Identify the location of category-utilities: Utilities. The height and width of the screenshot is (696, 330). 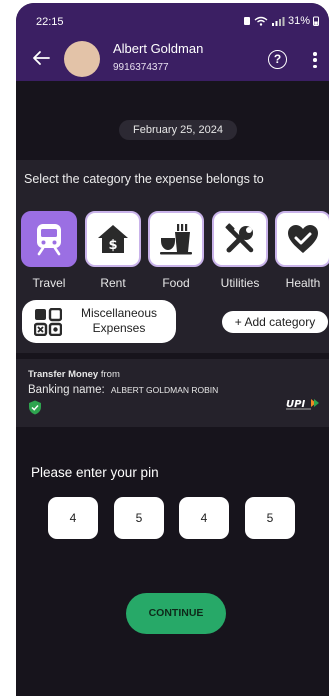
(240, 250).